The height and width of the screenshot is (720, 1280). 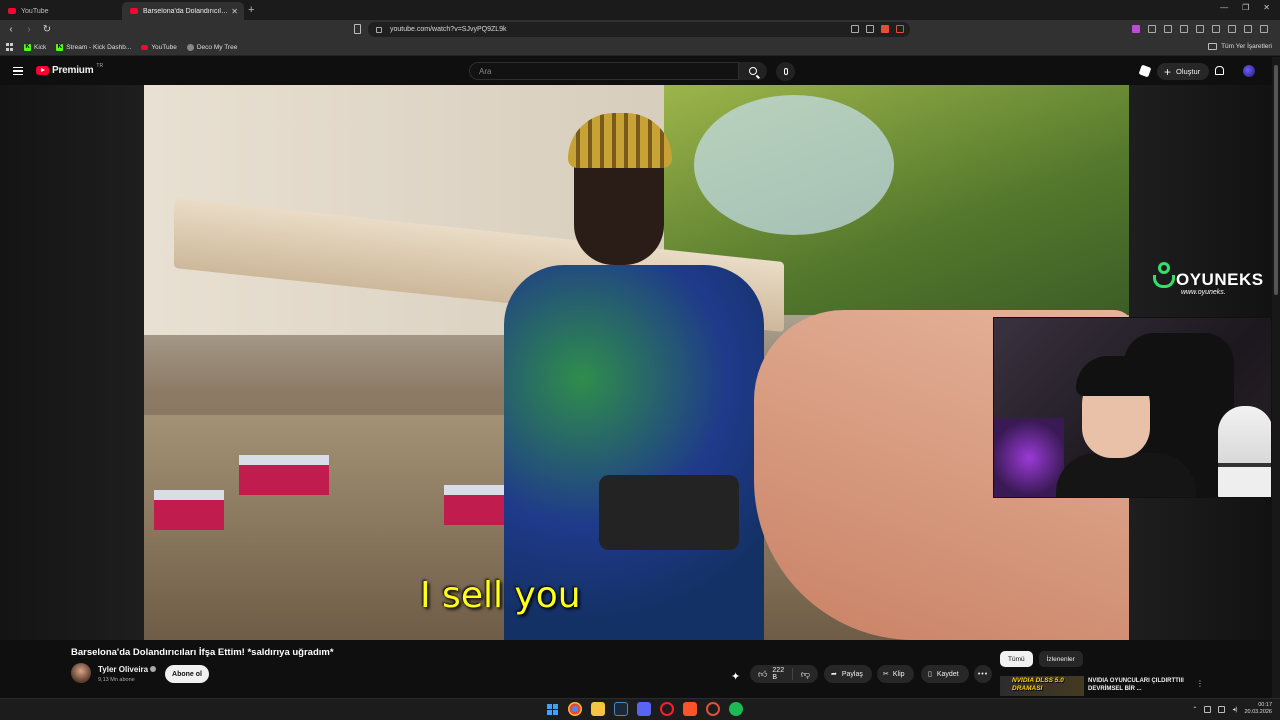 What do you see at coordinates (81, 673) in the screenshot?
I see `channel-avatar` at bounding box center [81, 673].